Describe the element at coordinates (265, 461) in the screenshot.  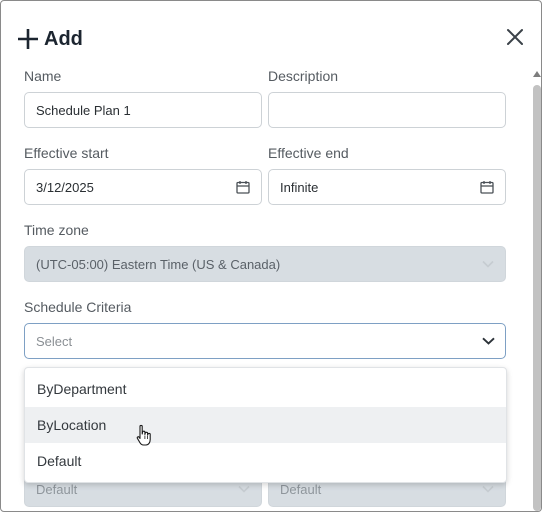
I see `option-default: Default` at that location.